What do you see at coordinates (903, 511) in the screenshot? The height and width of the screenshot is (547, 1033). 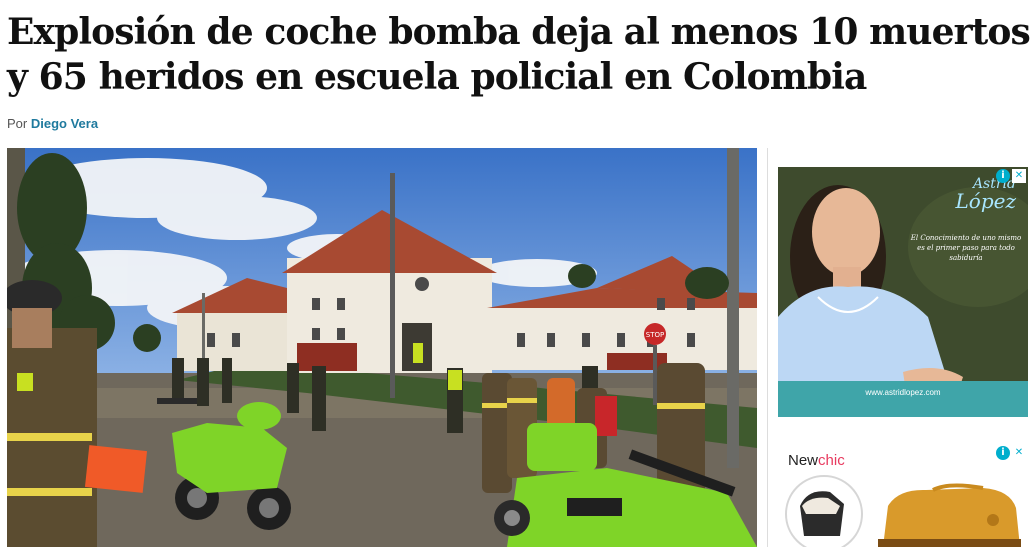 I see `ad-boots-image` at bounding box center [903, 511].